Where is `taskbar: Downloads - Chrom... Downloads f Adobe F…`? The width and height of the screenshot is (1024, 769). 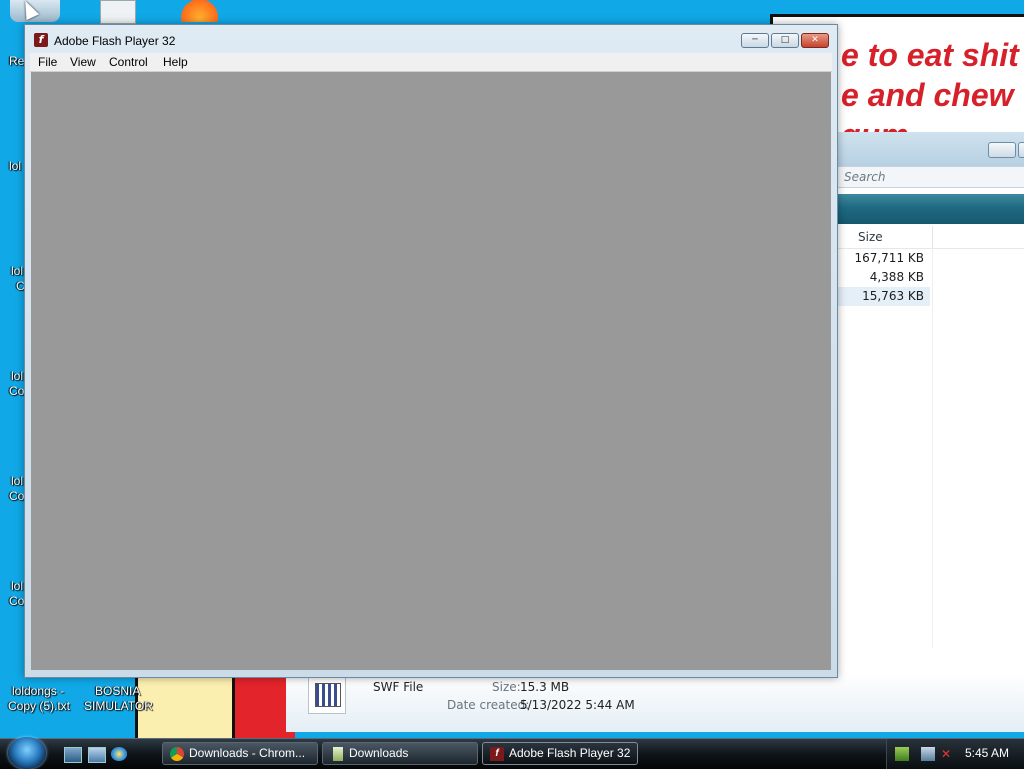
taskbar: Downloads - Chrom... Downloads f Adobe F… is located at coordinates (512, 753).